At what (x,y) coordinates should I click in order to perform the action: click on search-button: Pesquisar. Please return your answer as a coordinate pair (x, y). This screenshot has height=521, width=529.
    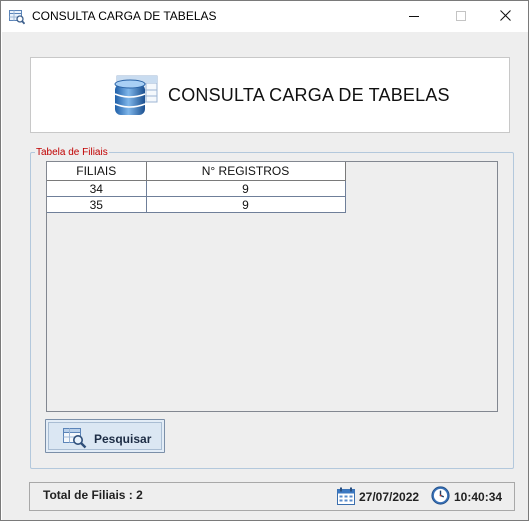
    Looking at the image, I should click on (105, 436).